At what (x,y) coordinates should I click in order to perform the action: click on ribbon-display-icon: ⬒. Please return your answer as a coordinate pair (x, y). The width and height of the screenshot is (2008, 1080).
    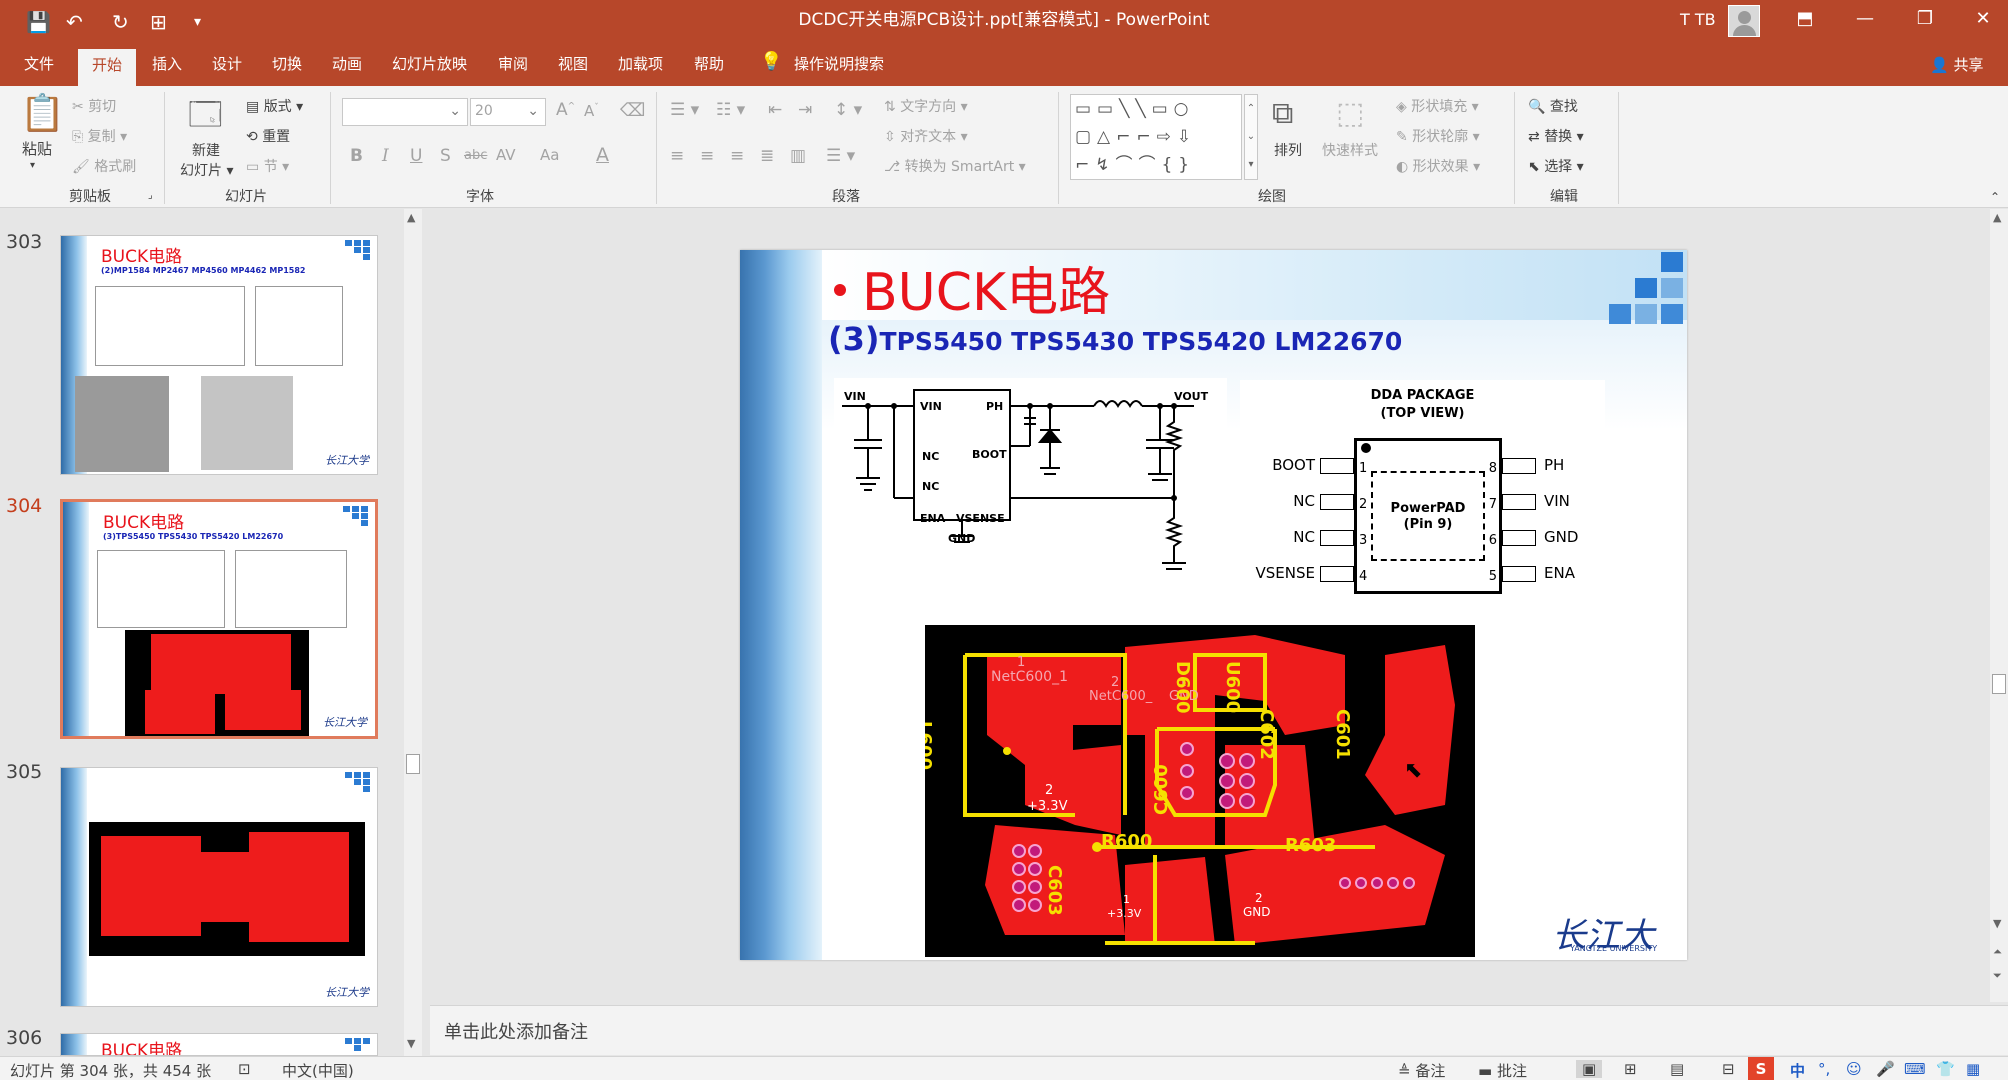
    Looking at the image, I should click on (1805, 18).